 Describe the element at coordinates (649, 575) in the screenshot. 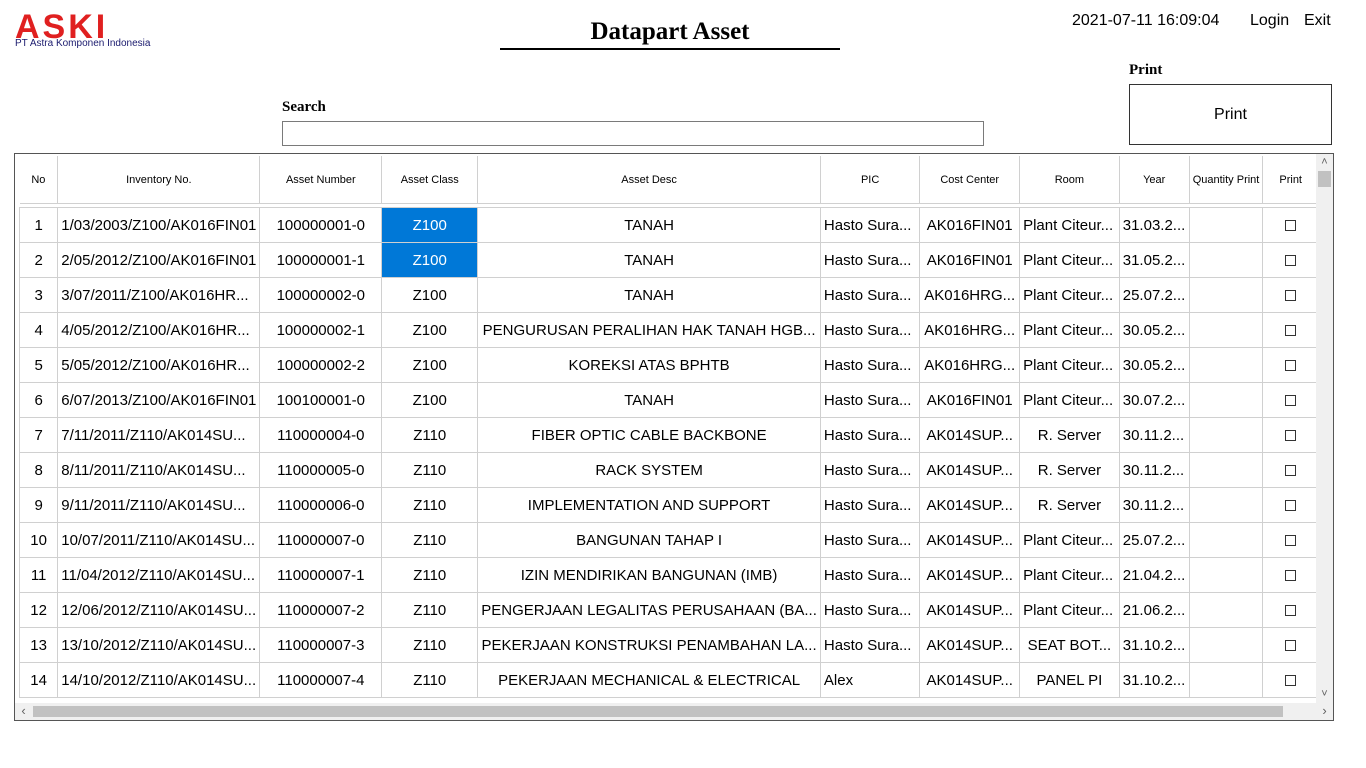

I see `cell-asset-desc: IZIN MENDIRIKAN BANGUNAN (IMB)` at that location.